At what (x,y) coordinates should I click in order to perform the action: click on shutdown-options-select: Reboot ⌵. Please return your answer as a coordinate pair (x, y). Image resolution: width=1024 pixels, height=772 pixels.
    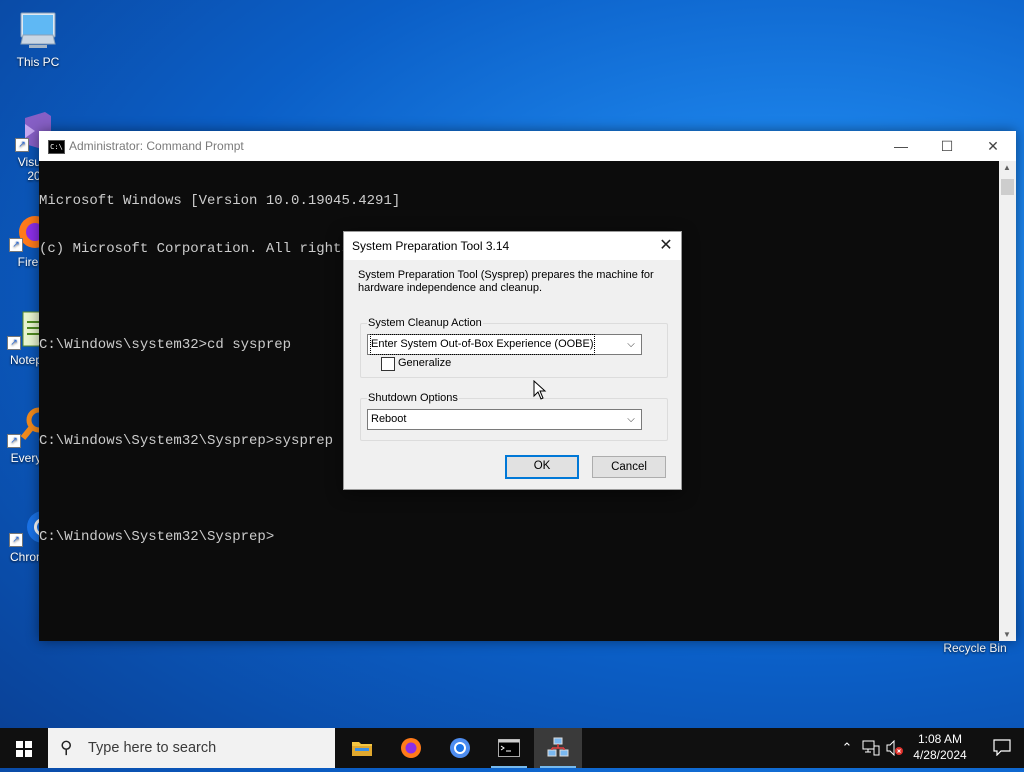
    Looking at the image, I should click on (504, 419).